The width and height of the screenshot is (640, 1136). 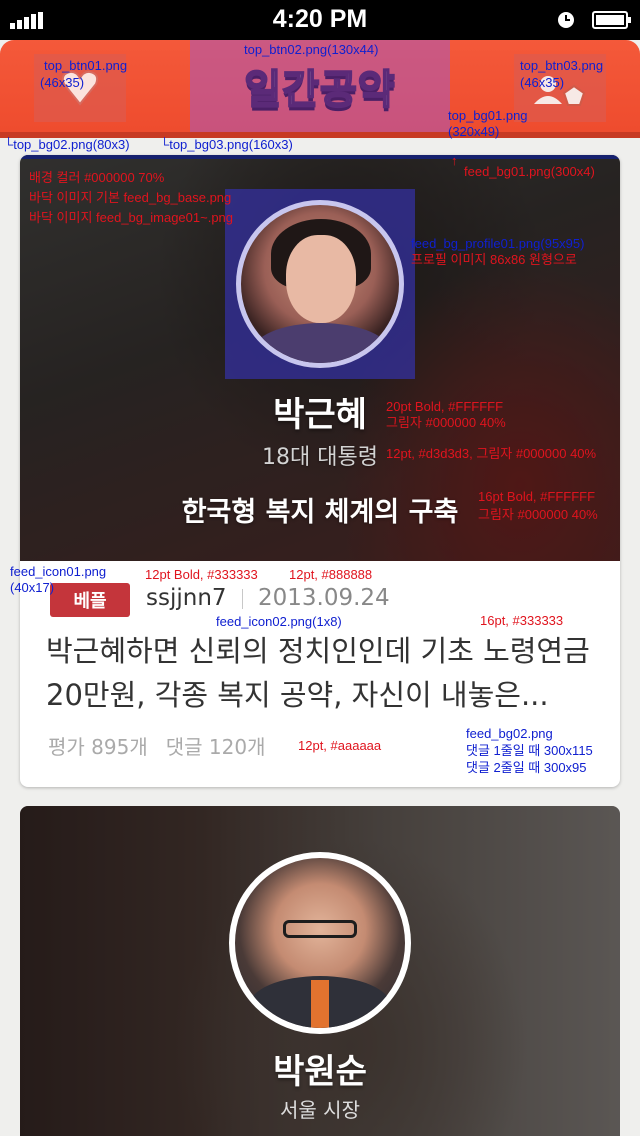 I want to click on annotation-top-bg01-file: top_bg01.png, so click(x=488, y=115).